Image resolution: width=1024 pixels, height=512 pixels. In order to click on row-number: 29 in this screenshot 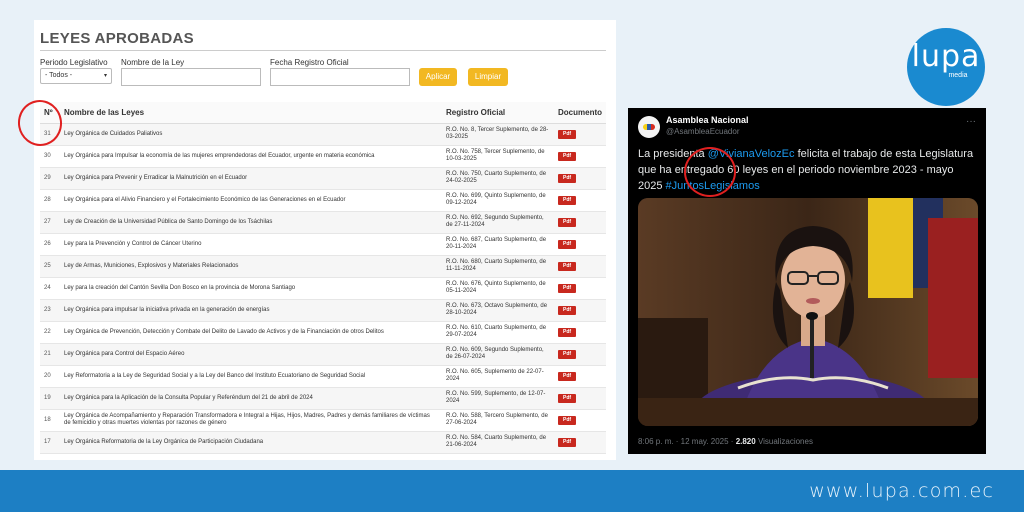, I will do `click(50, 178)`.